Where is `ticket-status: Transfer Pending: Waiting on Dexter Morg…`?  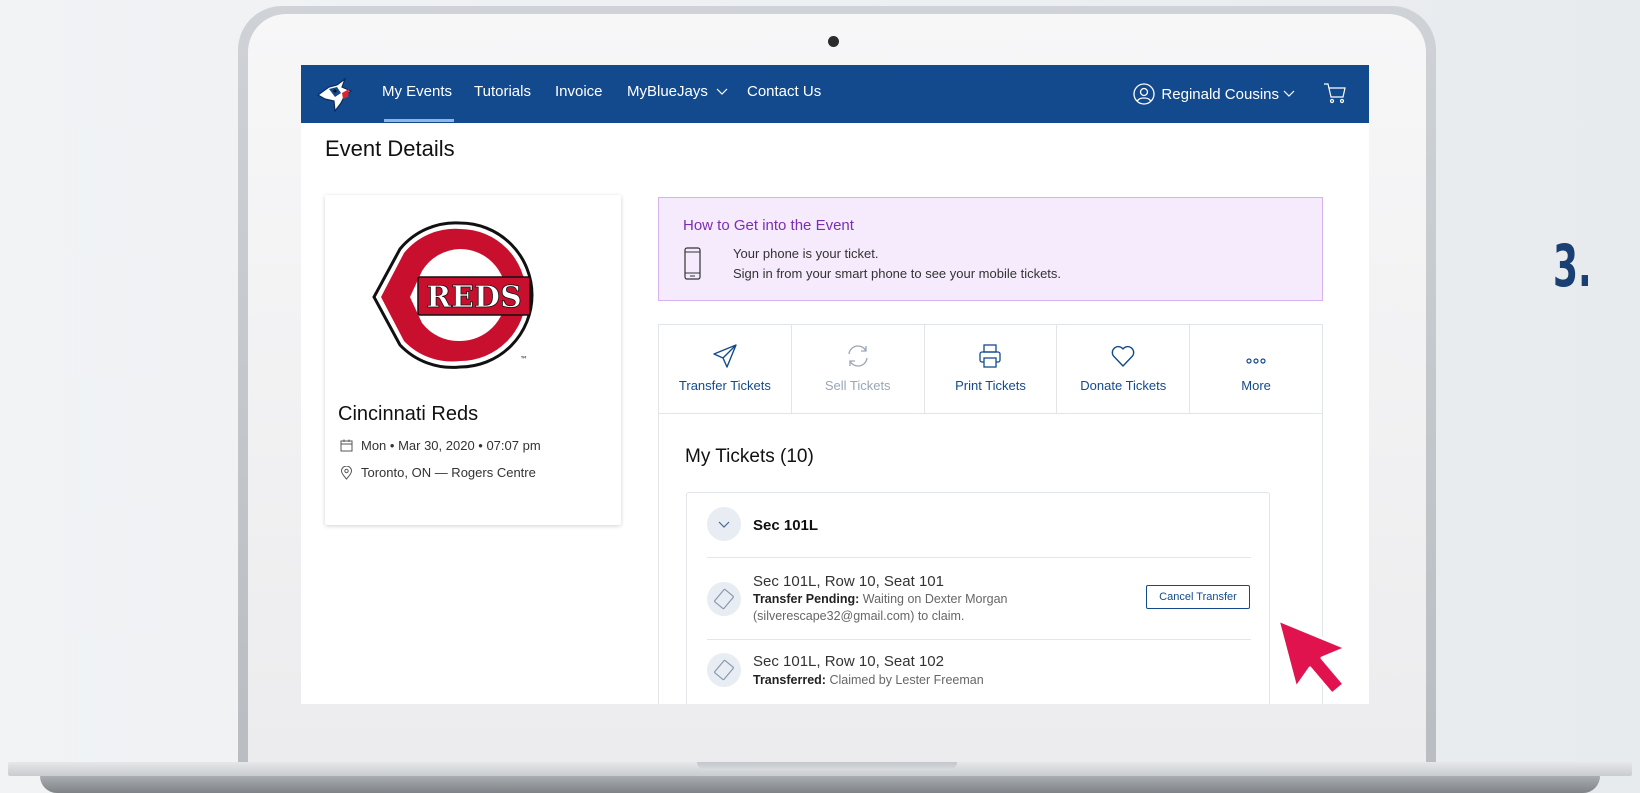
ticket-status: Transfer Pending: Waiting on Dexter Morg… is located at coordinates (880, 608).